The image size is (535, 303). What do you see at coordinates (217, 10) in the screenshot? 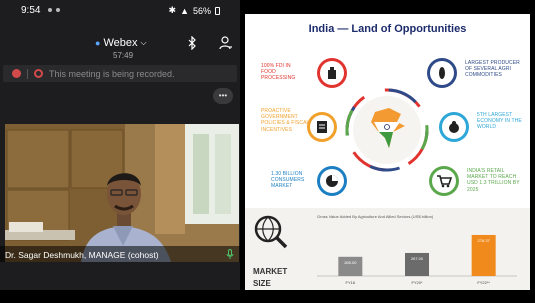
I see `battery-icon` at bounding box center [217, 10].